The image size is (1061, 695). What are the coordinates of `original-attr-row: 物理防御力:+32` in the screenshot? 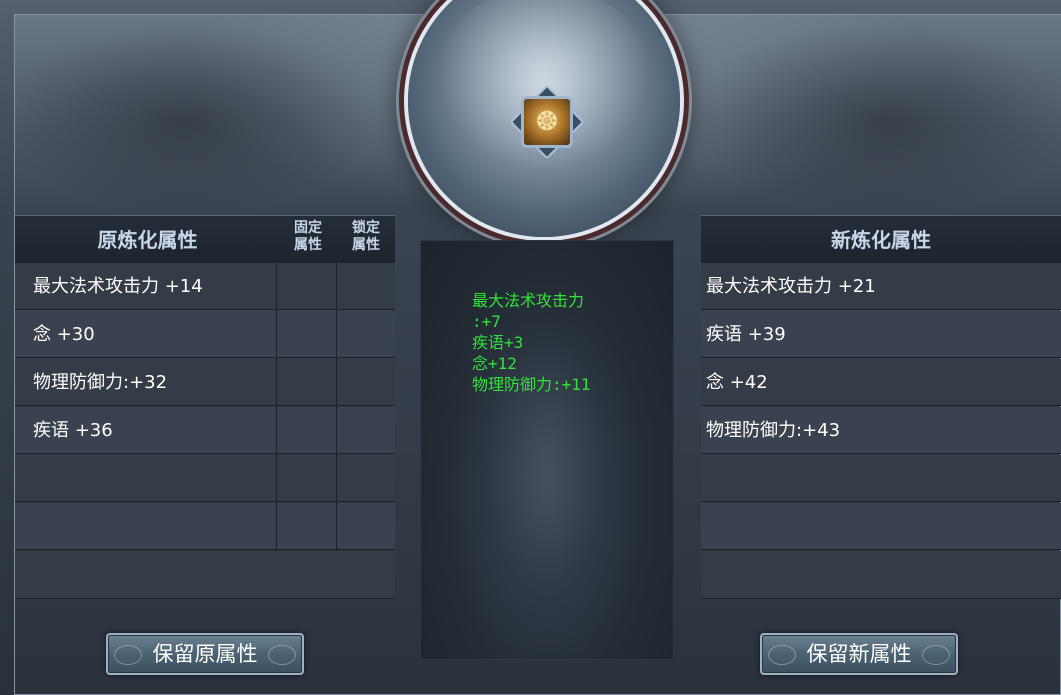 It's located at (205, 382).